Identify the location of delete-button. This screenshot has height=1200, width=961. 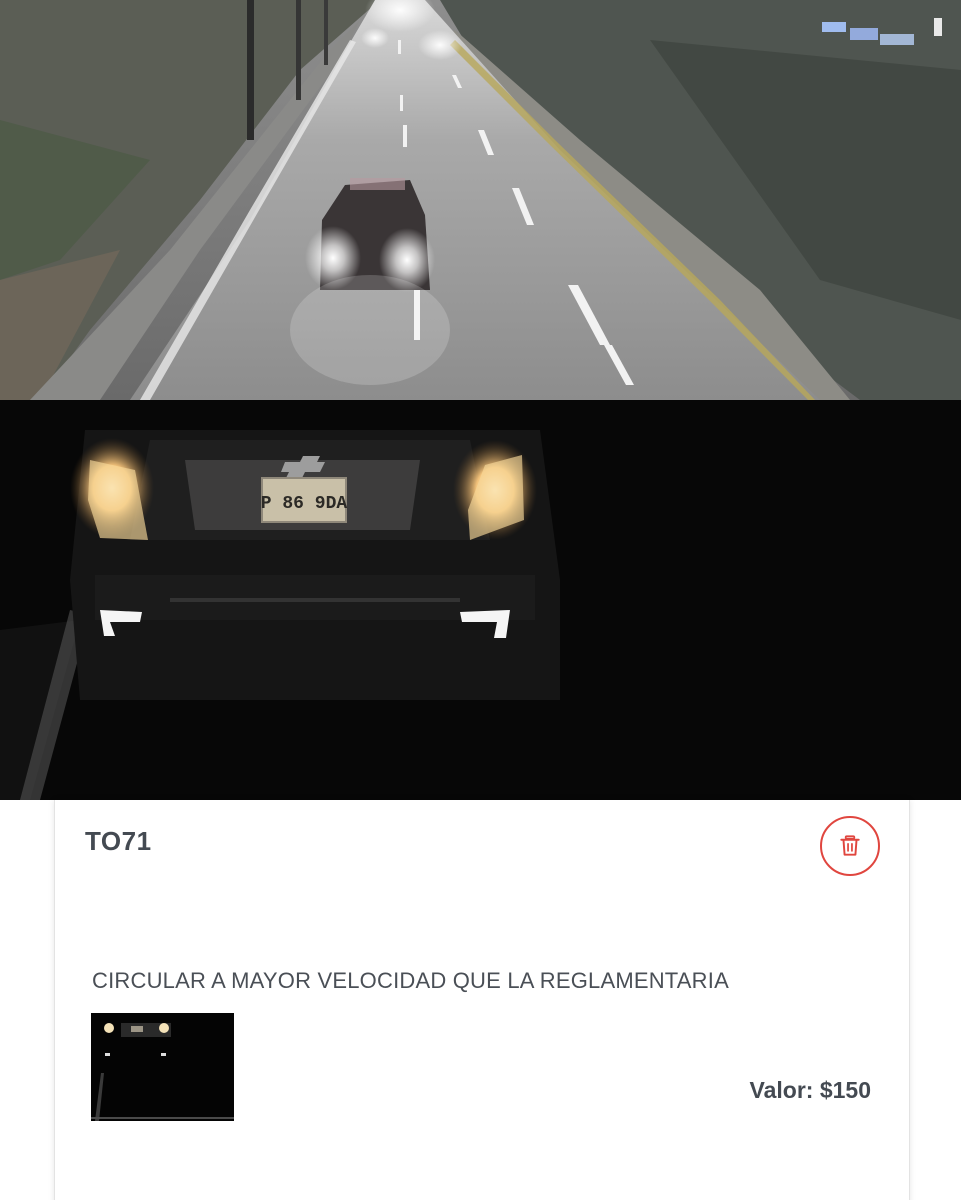
(850, 846).